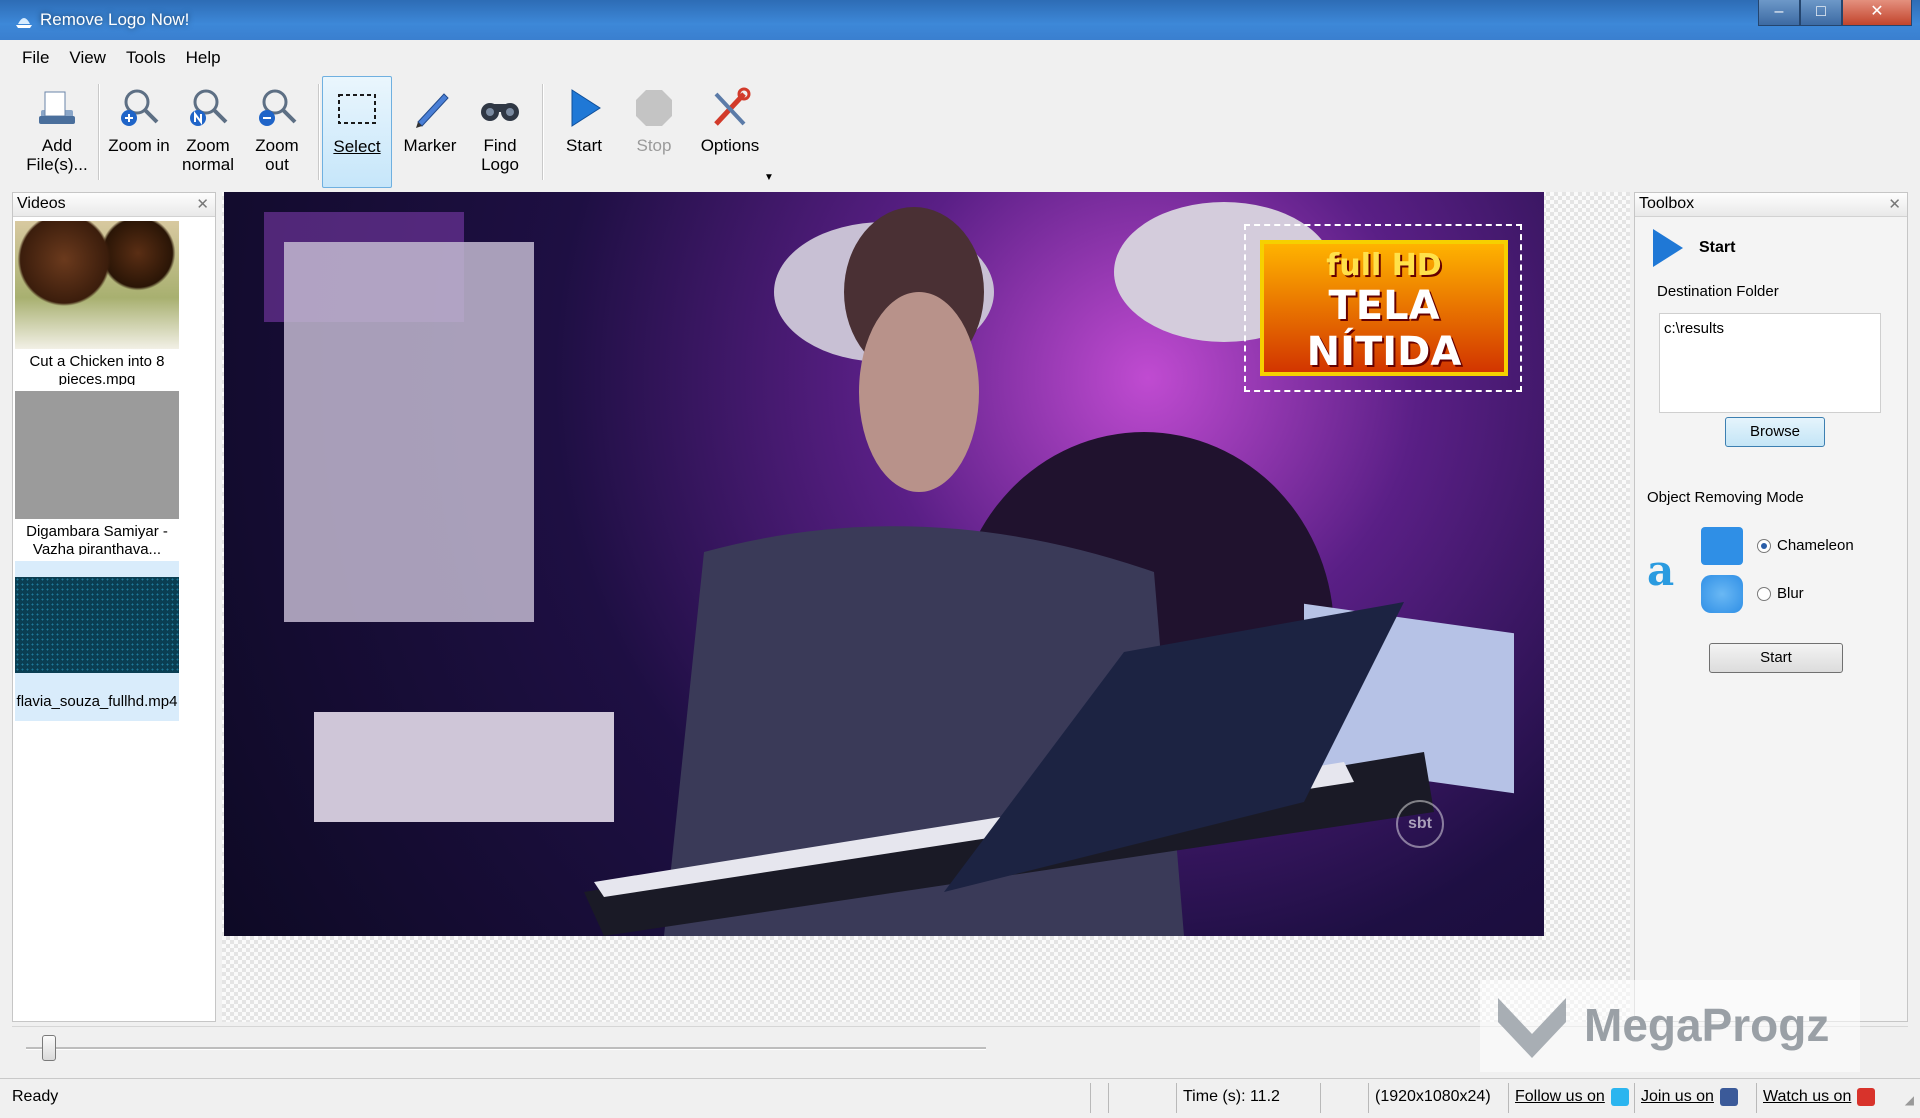 Image resolution: width=1920 pixels, height=1118 pixels. I want to click on blur-radio: Blur, so click(1780, 593).